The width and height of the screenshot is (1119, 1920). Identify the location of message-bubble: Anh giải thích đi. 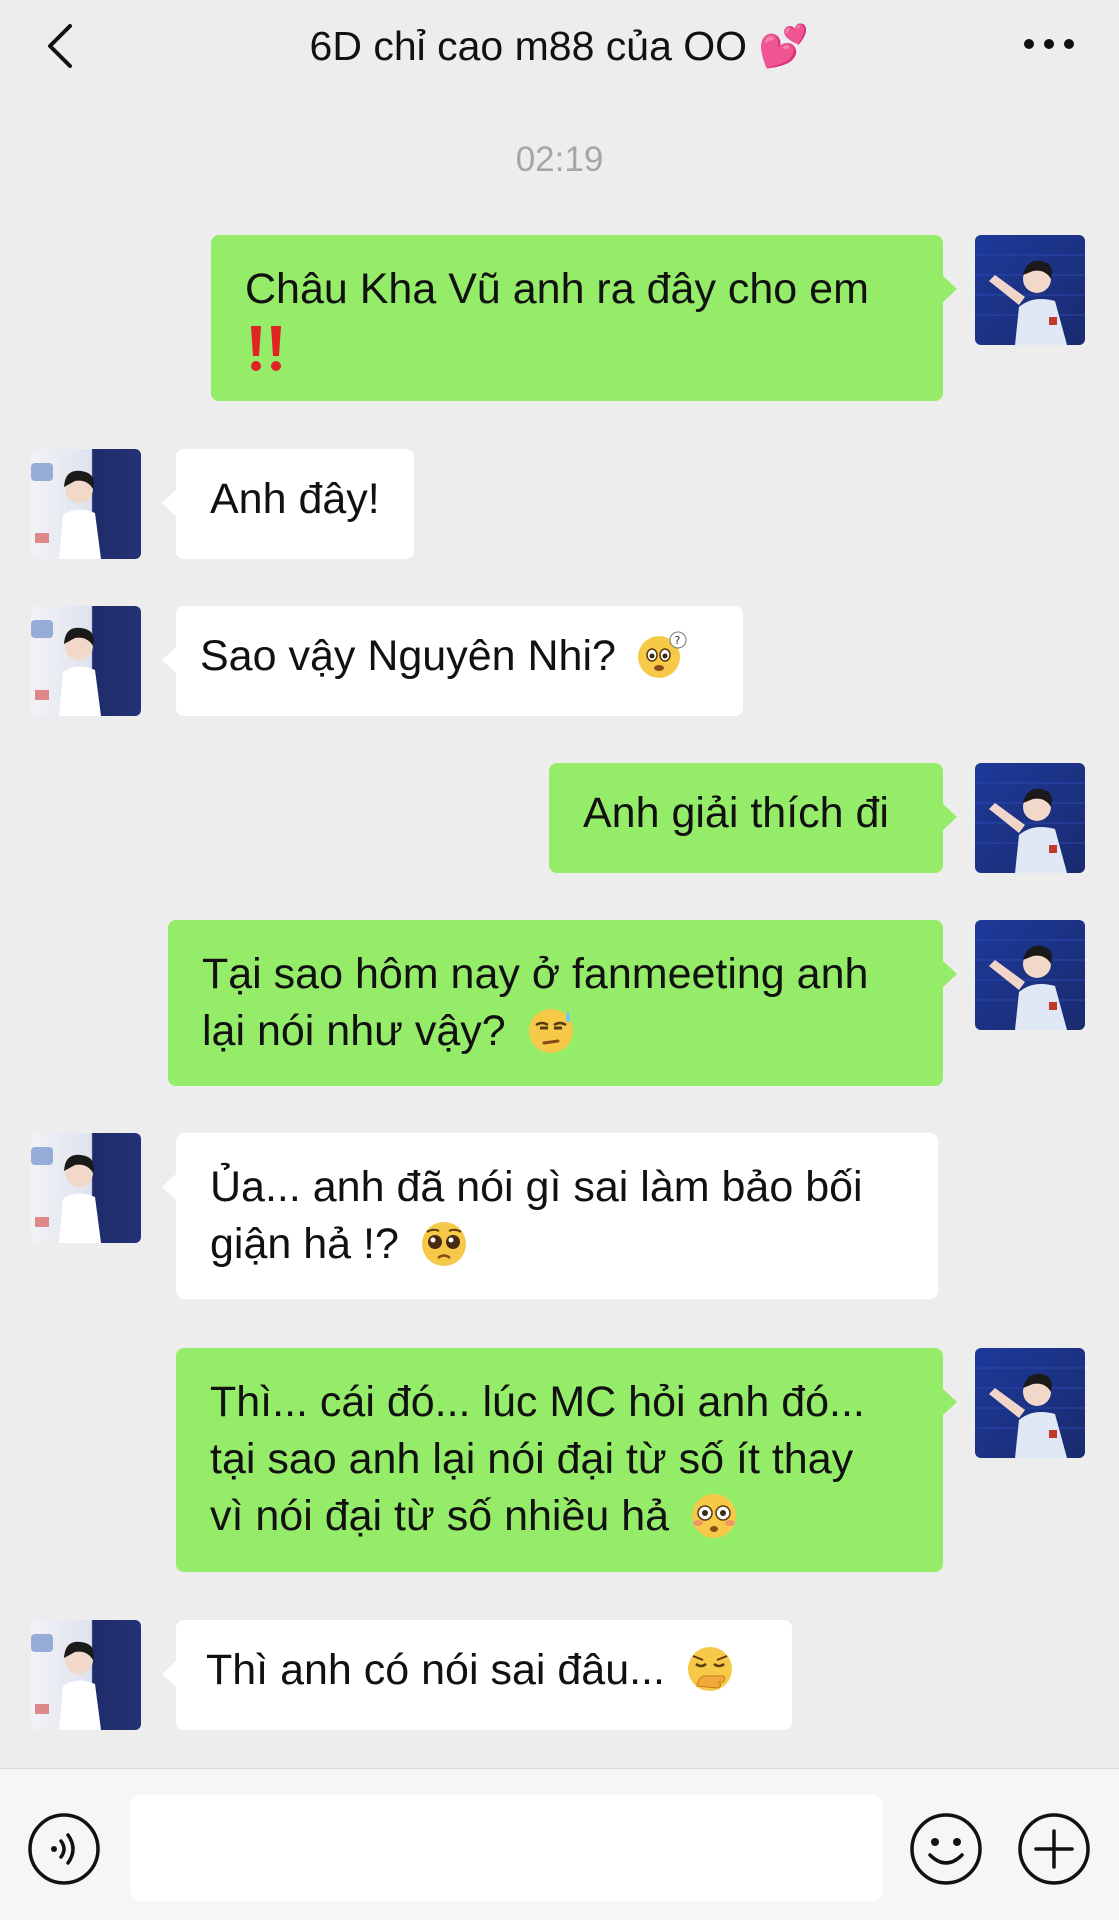
(753, 818).